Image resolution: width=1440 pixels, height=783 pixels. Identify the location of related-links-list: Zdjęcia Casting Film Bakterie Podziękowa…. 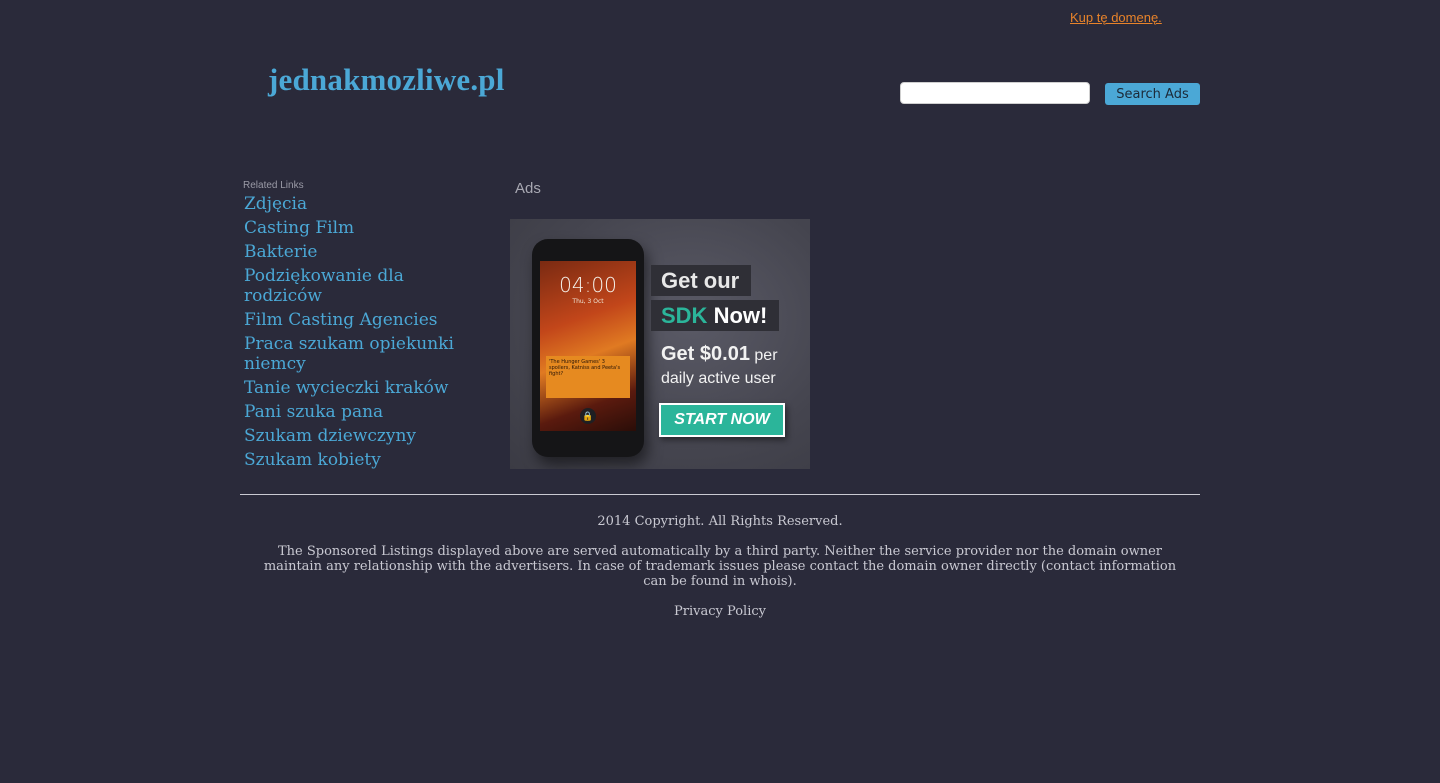
(356, 334).